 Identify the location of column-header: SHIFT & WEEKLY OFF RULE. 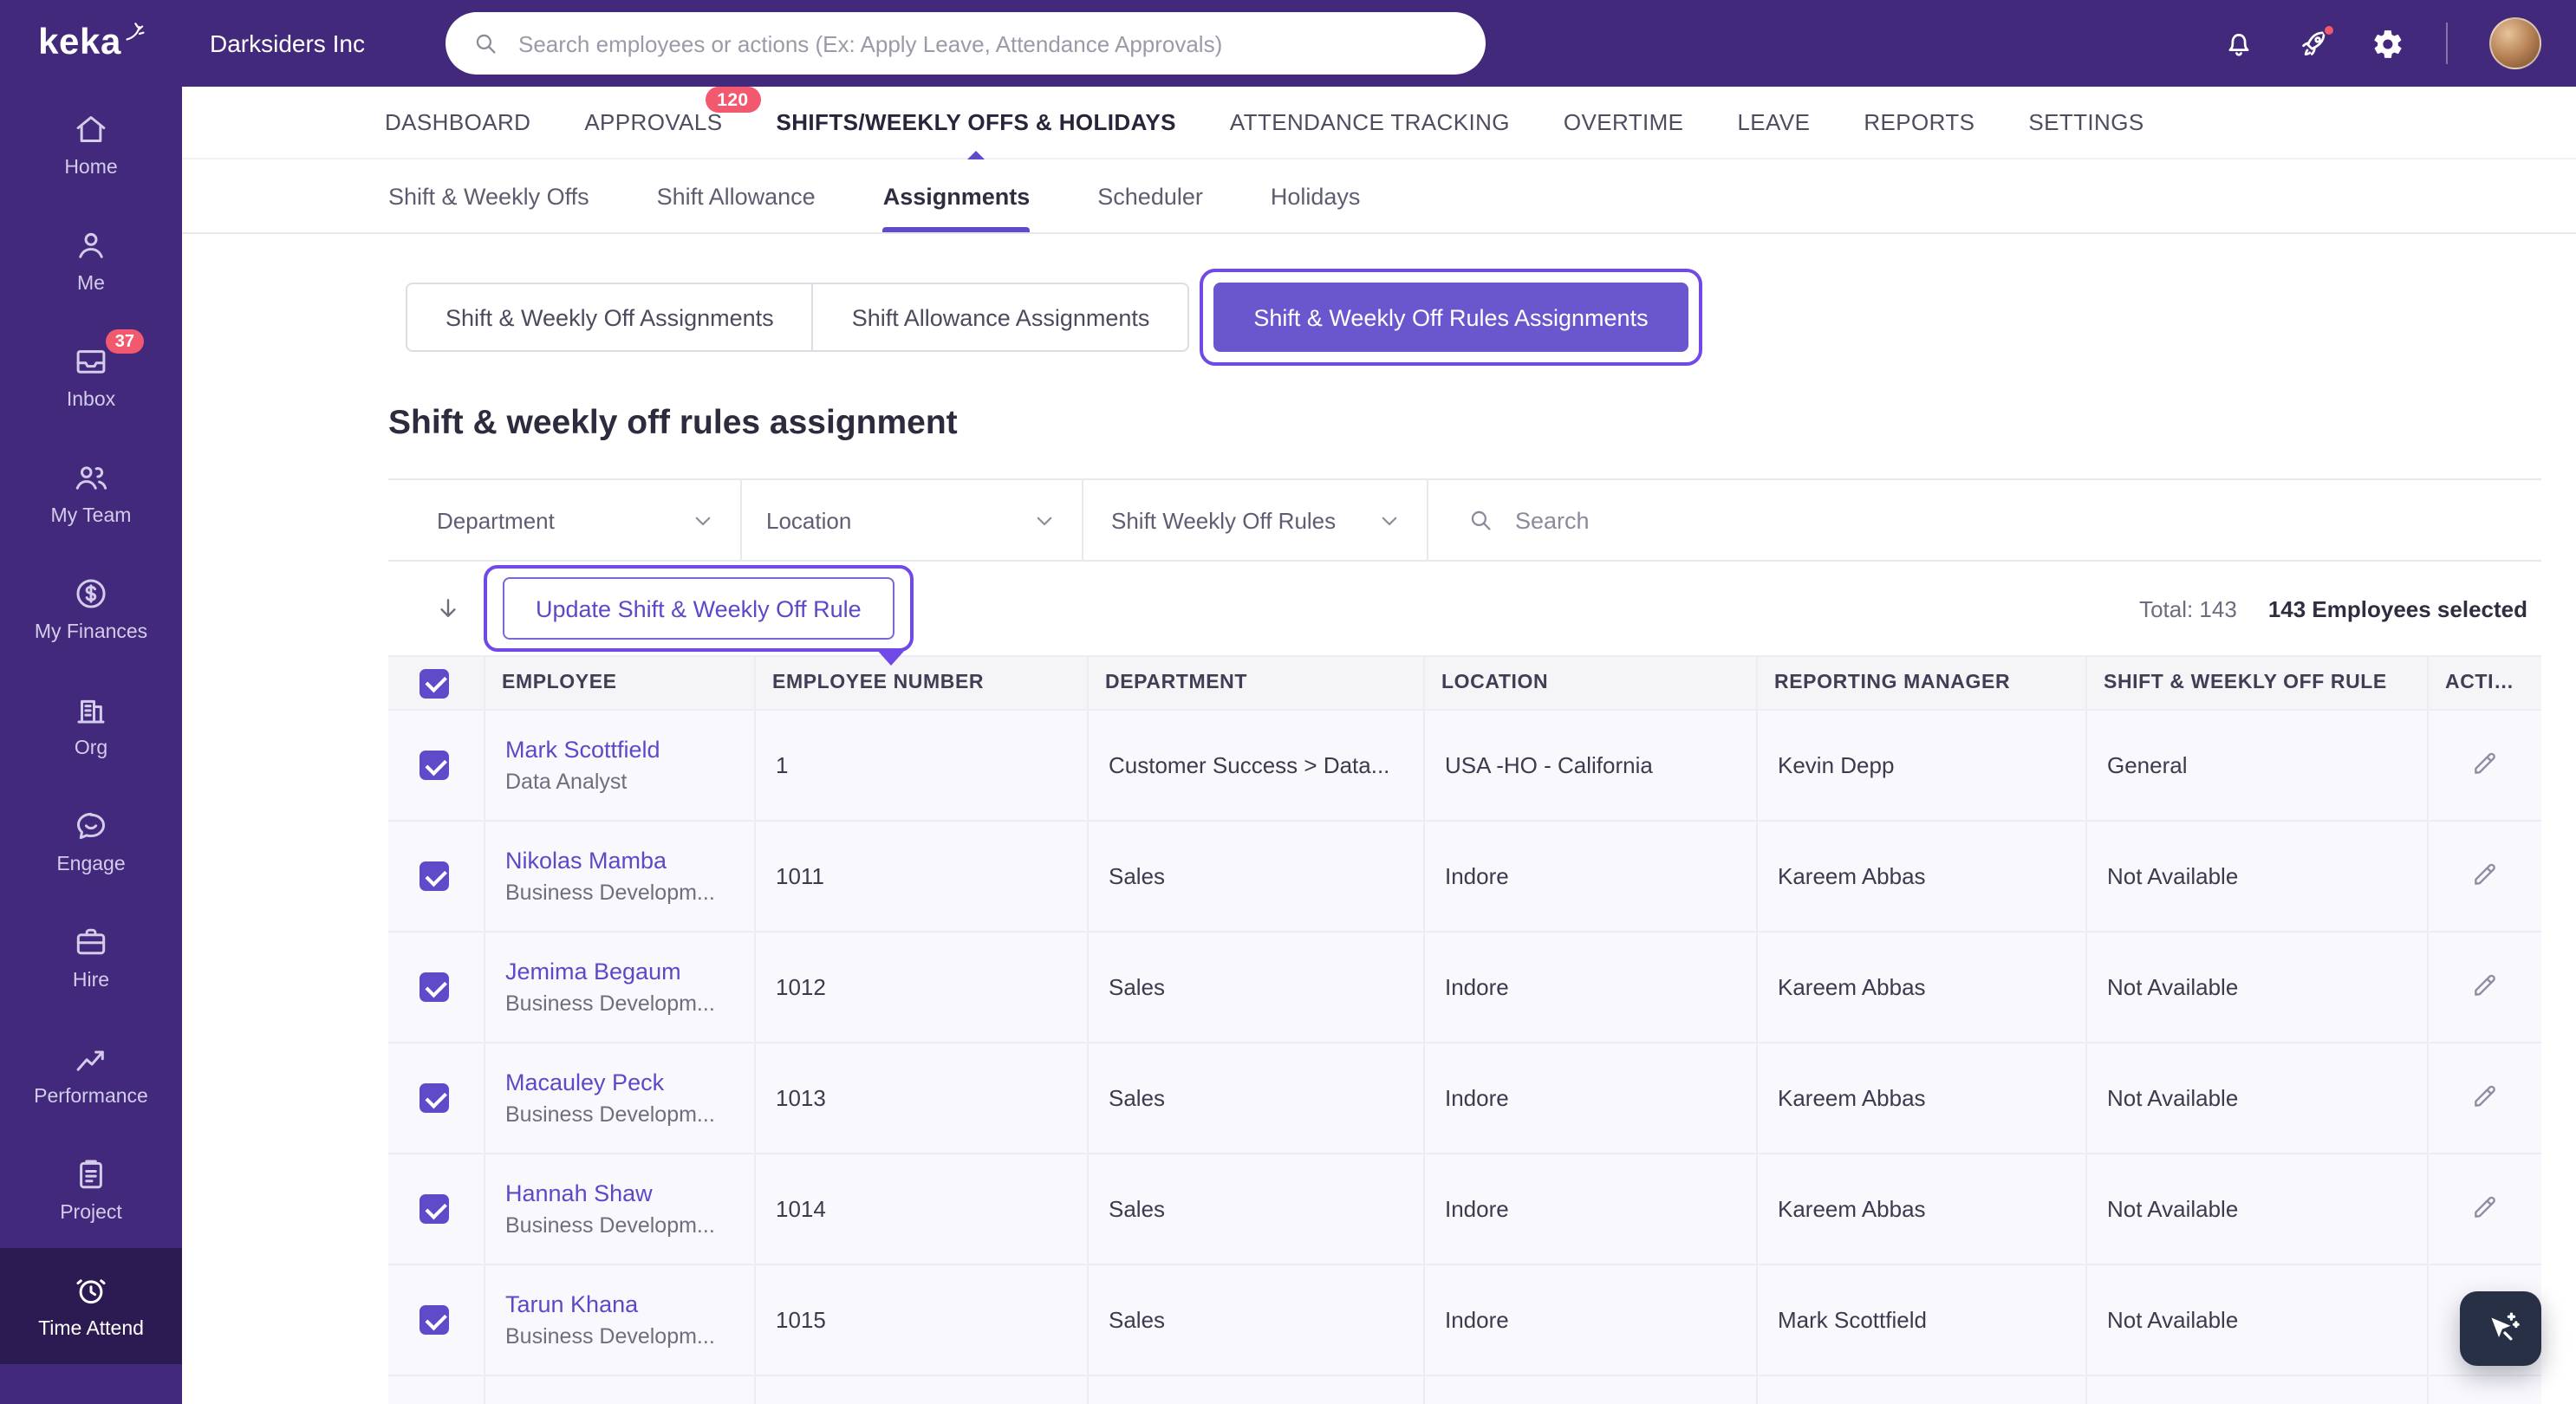
(2256, 683).